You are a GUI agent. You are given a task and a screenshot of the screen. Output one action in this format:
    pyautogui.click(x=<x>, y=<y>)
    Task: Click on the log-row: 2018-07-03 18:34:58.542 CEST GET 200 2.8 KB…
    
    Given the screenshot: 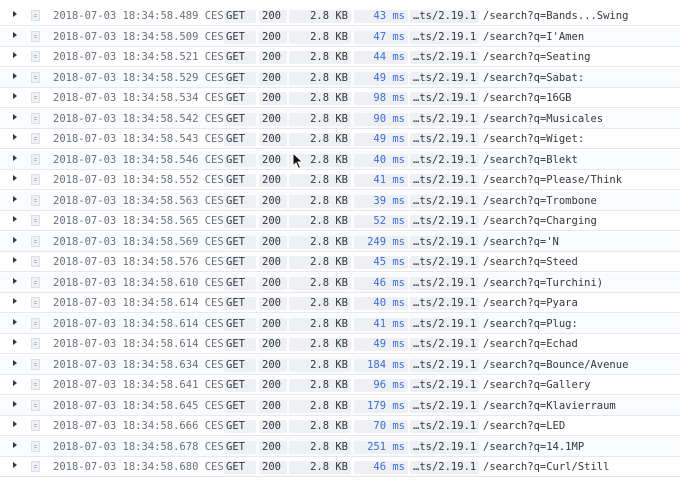 What is the action you would take?
    pyautogui.click(x=340, y=118)
    